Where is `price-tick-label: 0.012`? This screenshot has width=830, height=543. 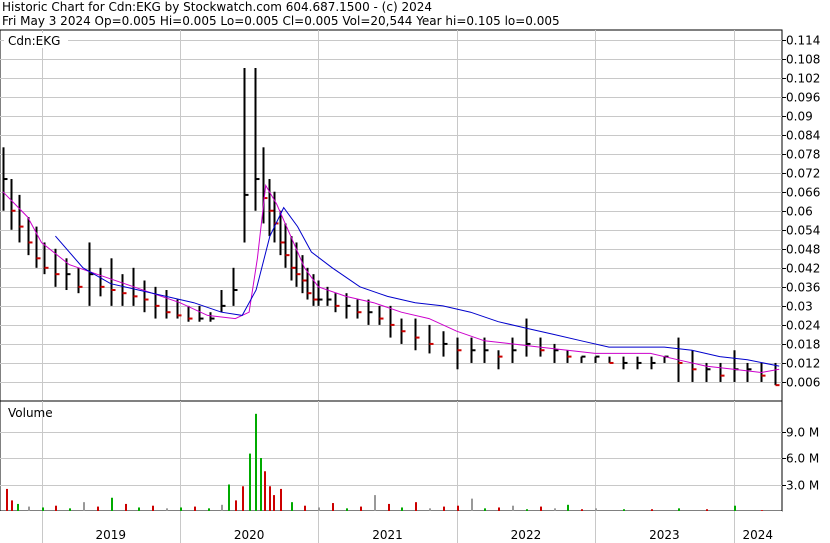
price-tick-label: 0.012 is located at coordinates (803, 364).